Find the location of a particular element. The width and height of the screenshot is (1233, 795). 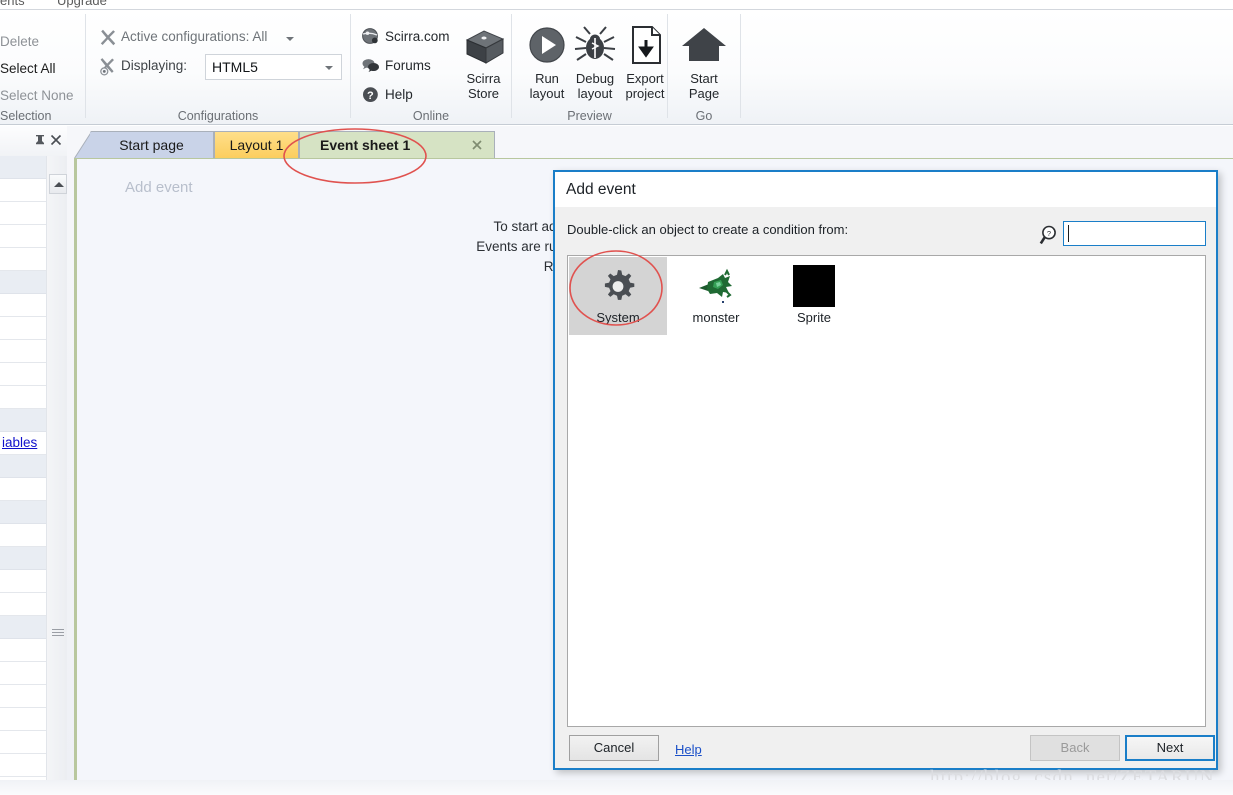

pin-icon is located at coordinates (40, 140).